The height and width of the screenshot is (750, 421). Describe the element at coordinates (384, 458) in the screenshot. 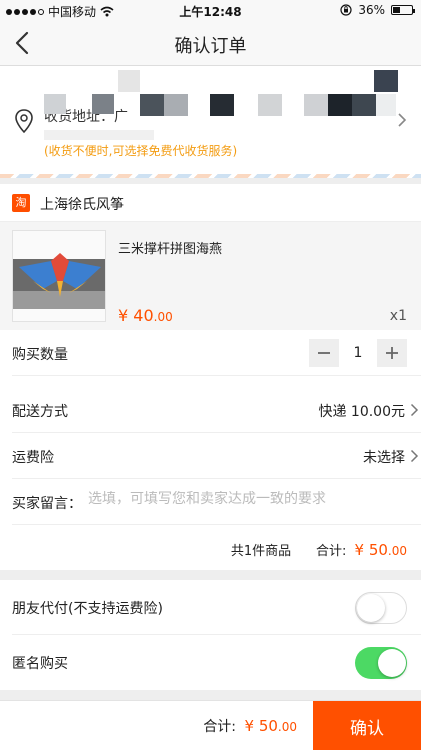

I see `insurance-value: 未选择` at that location.